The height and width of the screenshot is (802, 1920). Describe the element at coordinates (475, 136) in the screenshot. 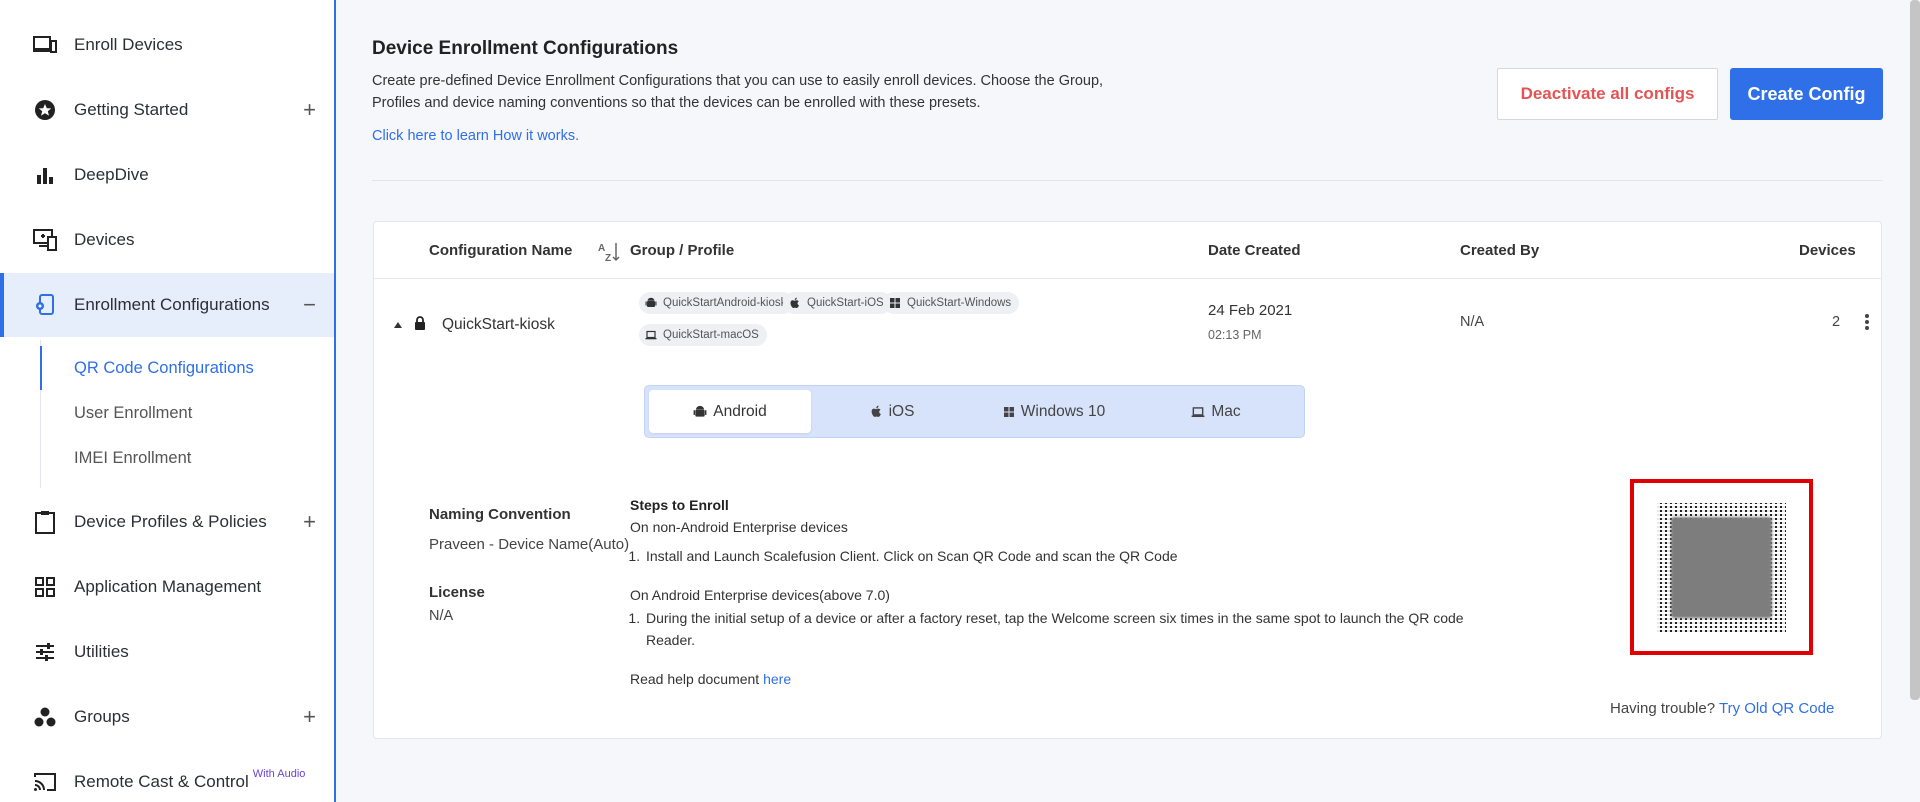

I see `learn-how-link: Click here to learn How it works.` at that location.